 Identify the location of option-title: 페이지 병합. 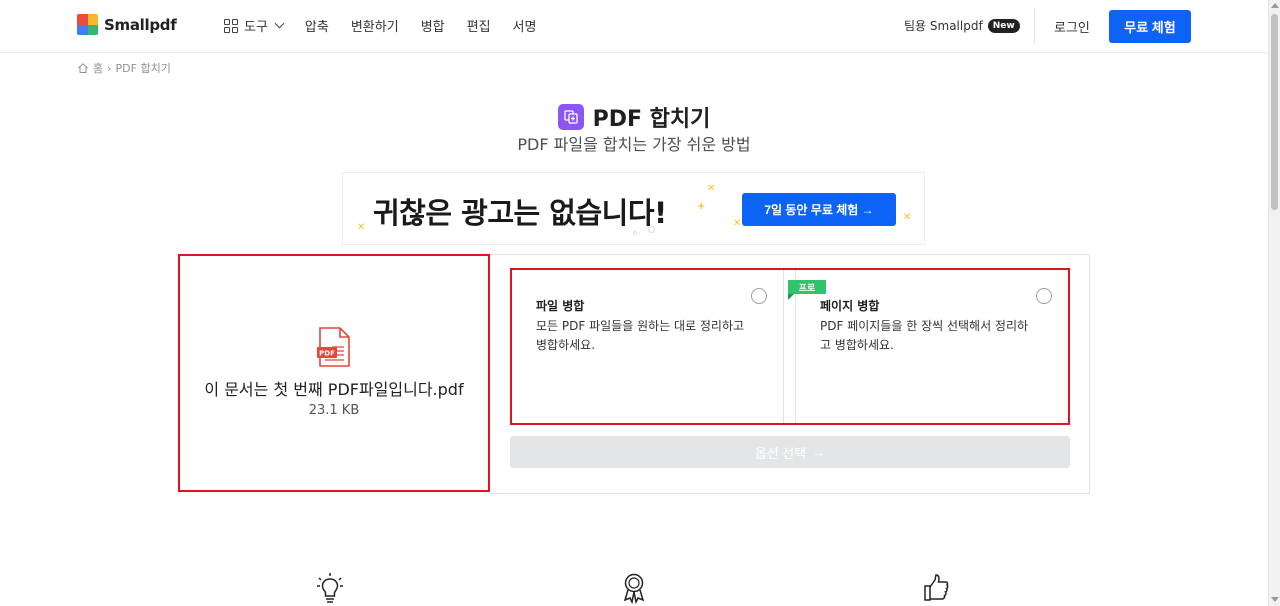
(850, 306).